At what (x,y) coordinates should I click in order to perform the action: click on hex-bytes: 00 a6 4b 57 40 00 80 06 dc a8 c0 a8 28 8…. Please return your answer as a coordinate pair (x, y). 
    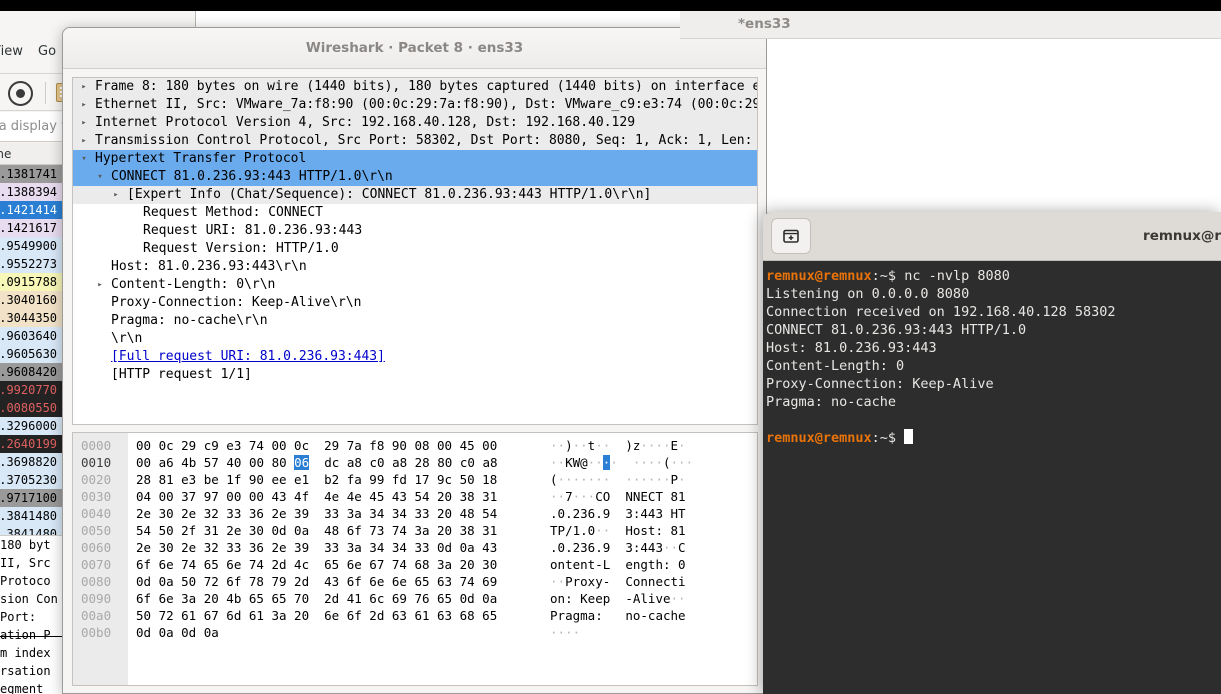
    Looking at the image, I should click on (317, 462).